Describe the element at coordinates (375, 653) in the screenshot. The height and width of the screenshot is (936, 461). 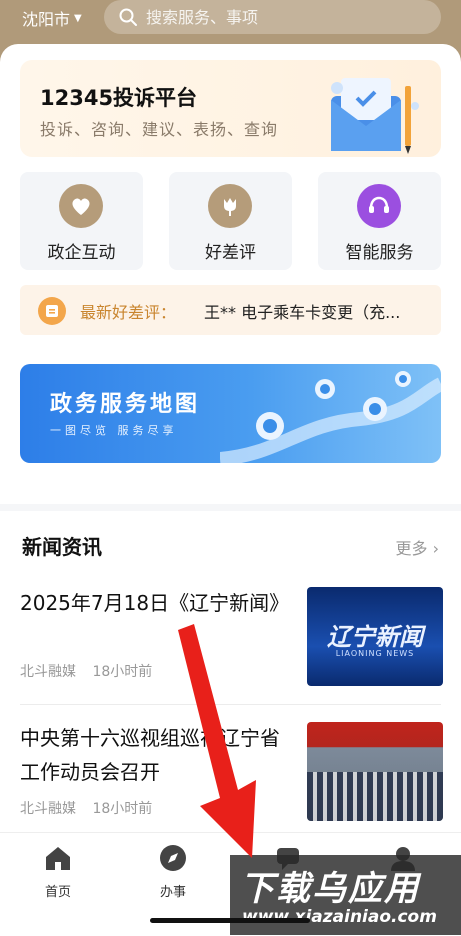
I see `thumb-subtitle: LIAONING NEWS` at that location.